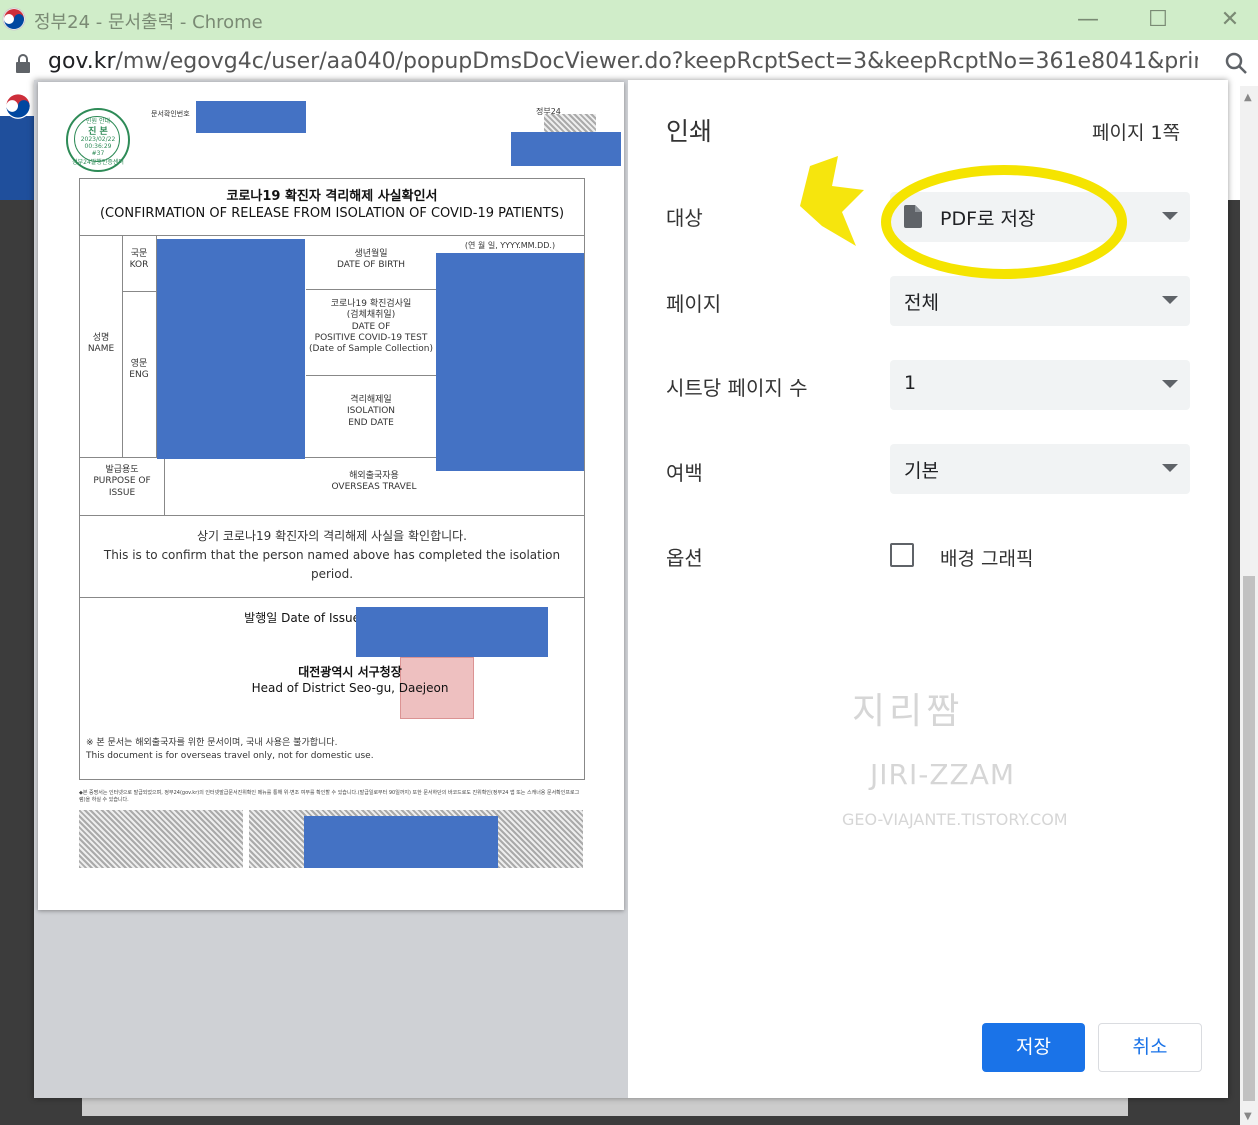 This screenshot has width=1258, height=1125. I want to click on page-count: 페이지 1쪽, so click(1136, 133).